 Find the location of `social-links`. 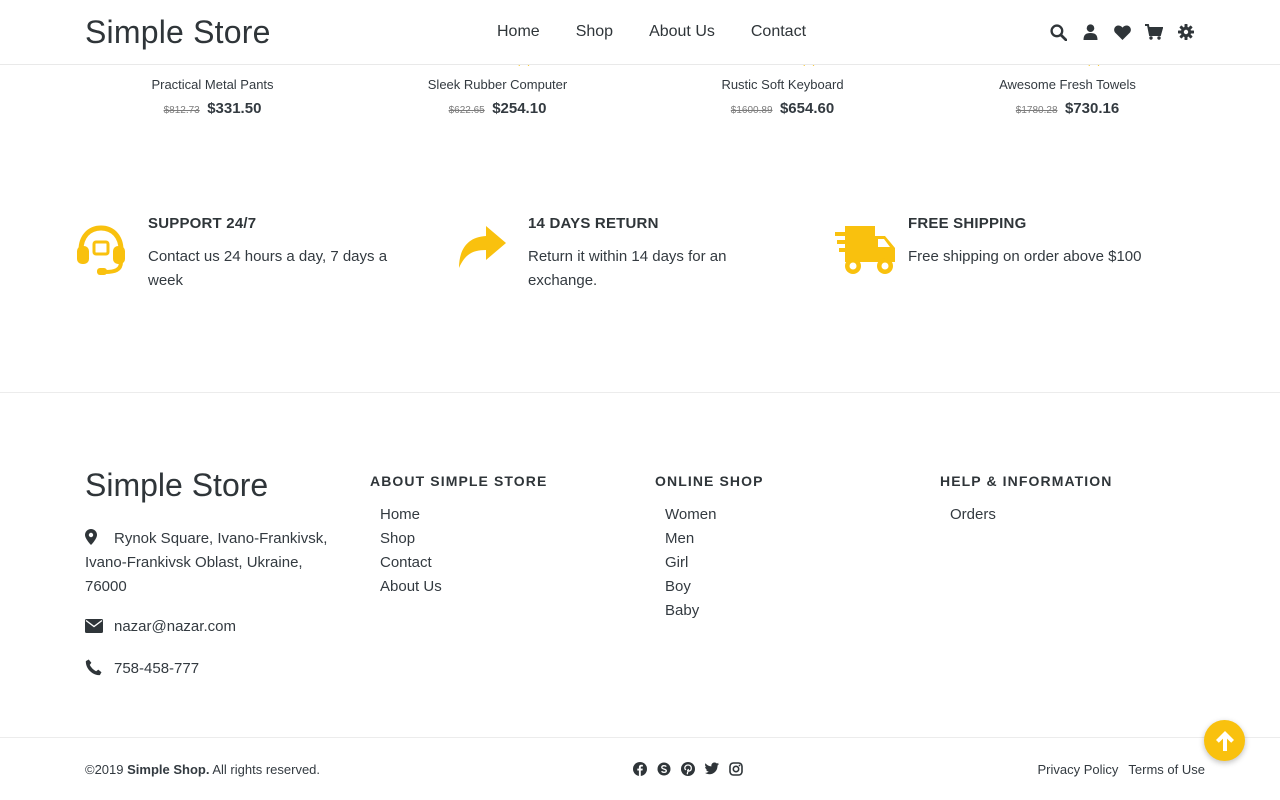

social-links is located at coordinates (688, 769).